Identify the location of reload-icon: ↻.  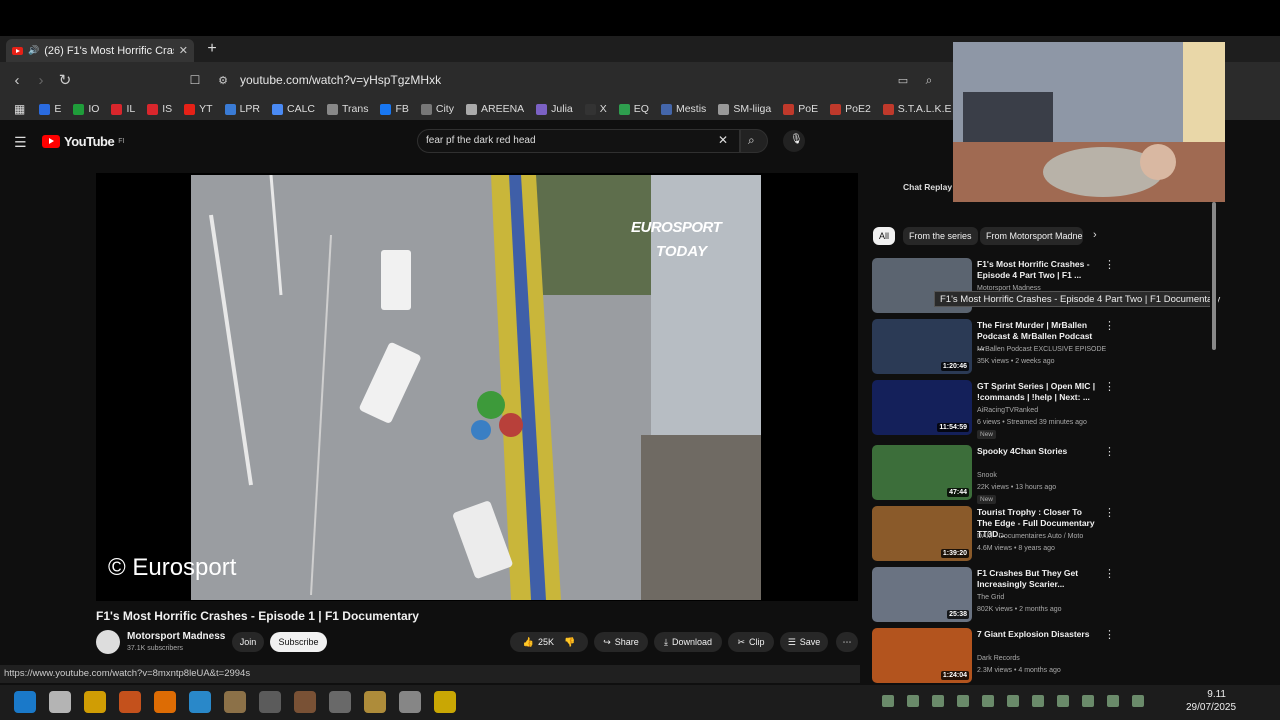
(65, 80).